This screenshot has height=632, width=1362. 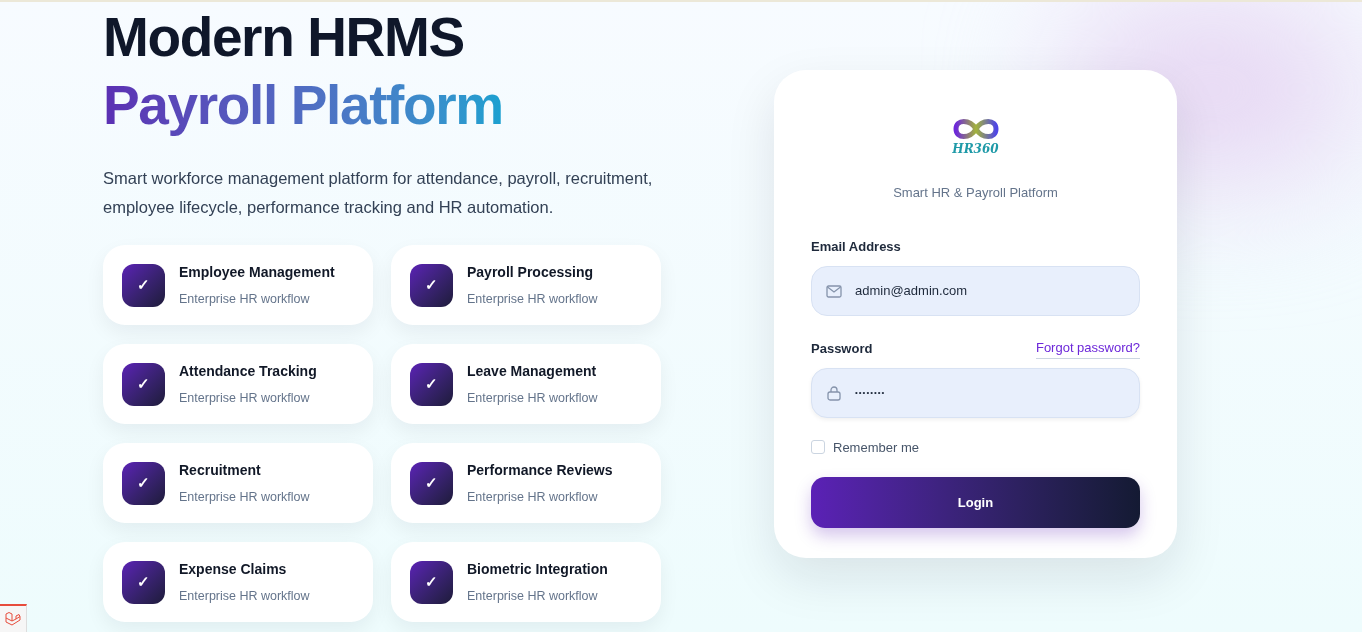 What do you see at coordinates (834, 392) in the screenshot?
I see `lock-icon` at bounding box center [834, 392].